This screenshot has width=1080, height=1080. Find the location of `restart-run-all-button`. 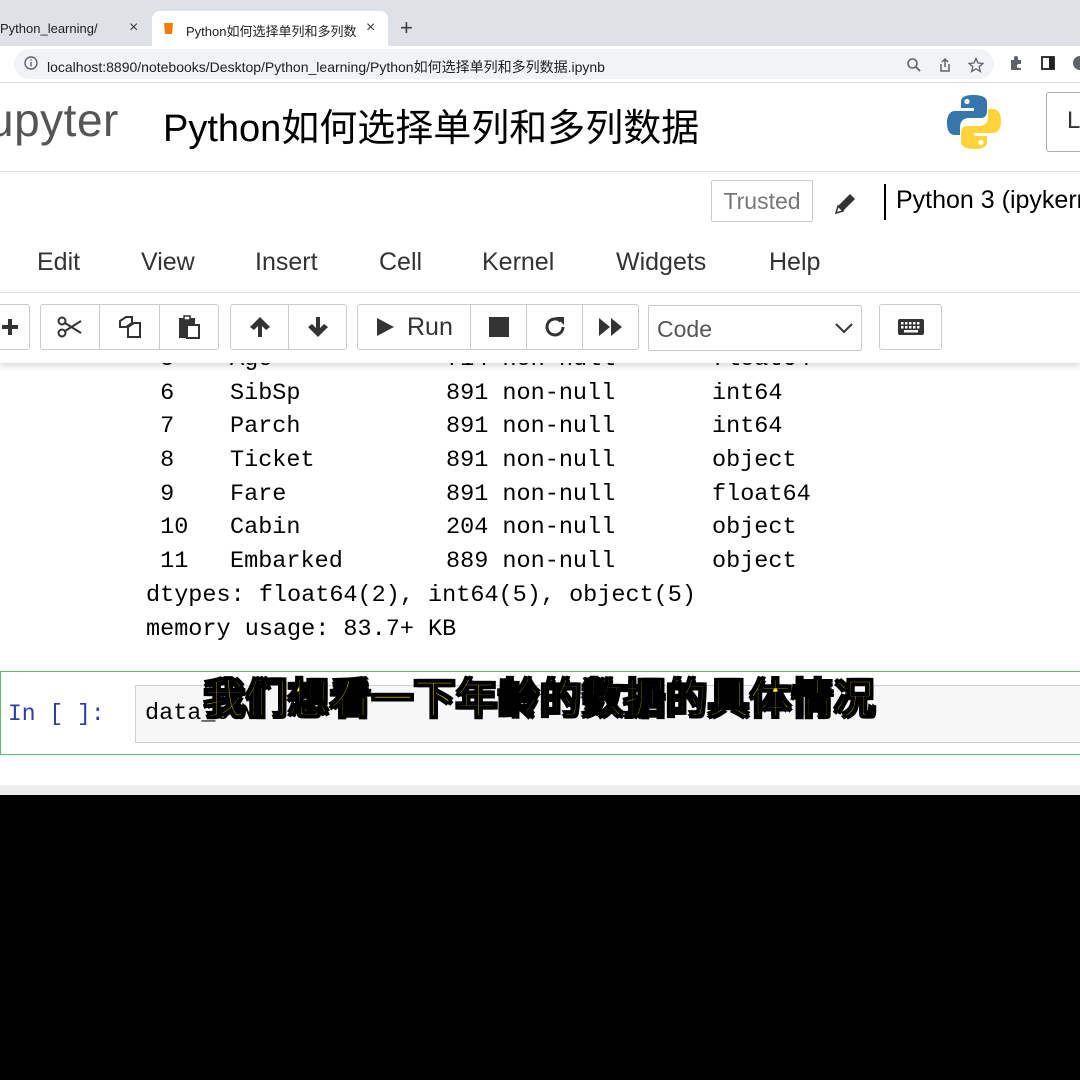

restart-run-all-button is located at coordinates (610, 327).